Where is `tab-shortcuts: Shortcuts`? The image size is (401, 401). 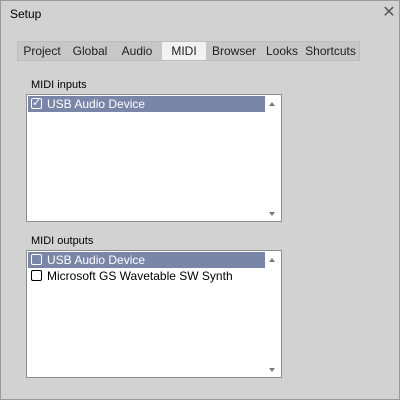
tab-shortcuts: Shortcuts is located at coordinates (330, 51).